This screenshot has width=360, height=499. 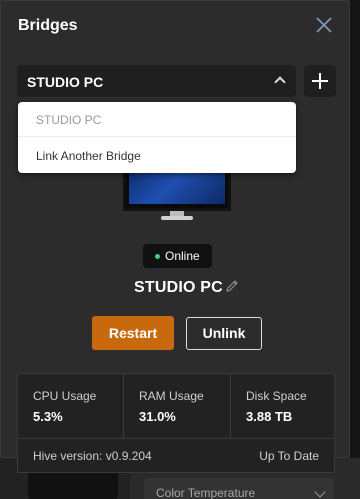 What do you see at coordinates (48, 416) in the screenshot?
I see `stat-value: 5.3%` at bounding box center [48, 416].